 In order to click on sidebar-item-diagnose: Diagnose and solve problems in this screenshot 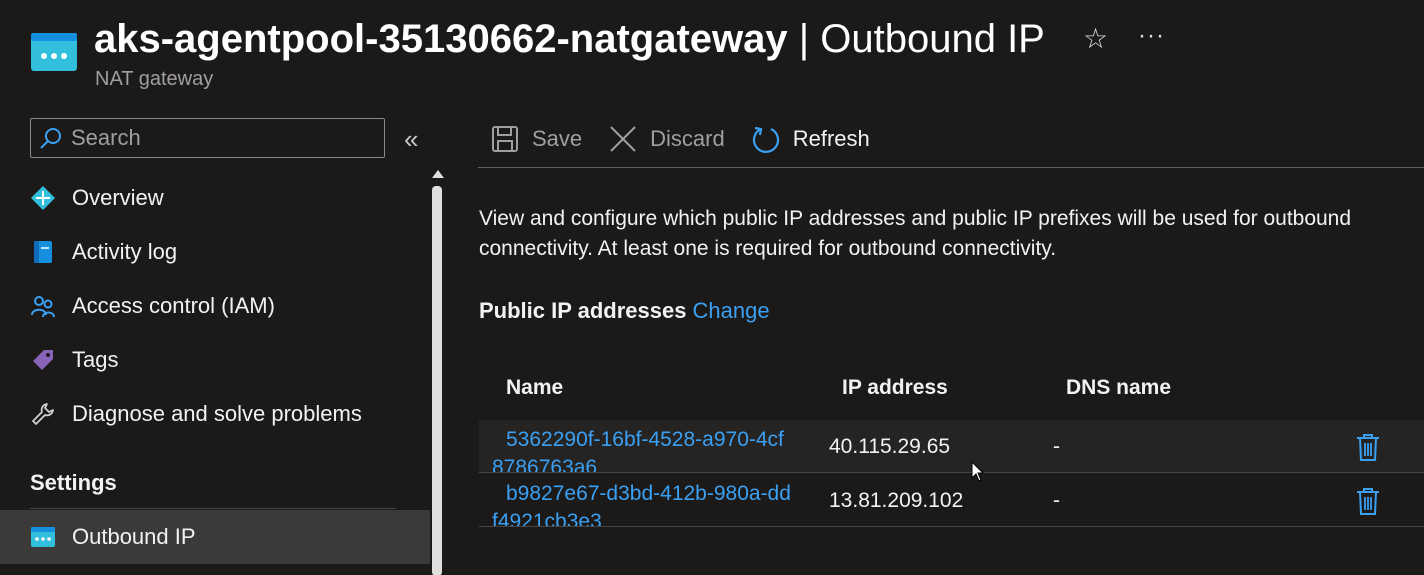, I will do `click(215, 414)`.